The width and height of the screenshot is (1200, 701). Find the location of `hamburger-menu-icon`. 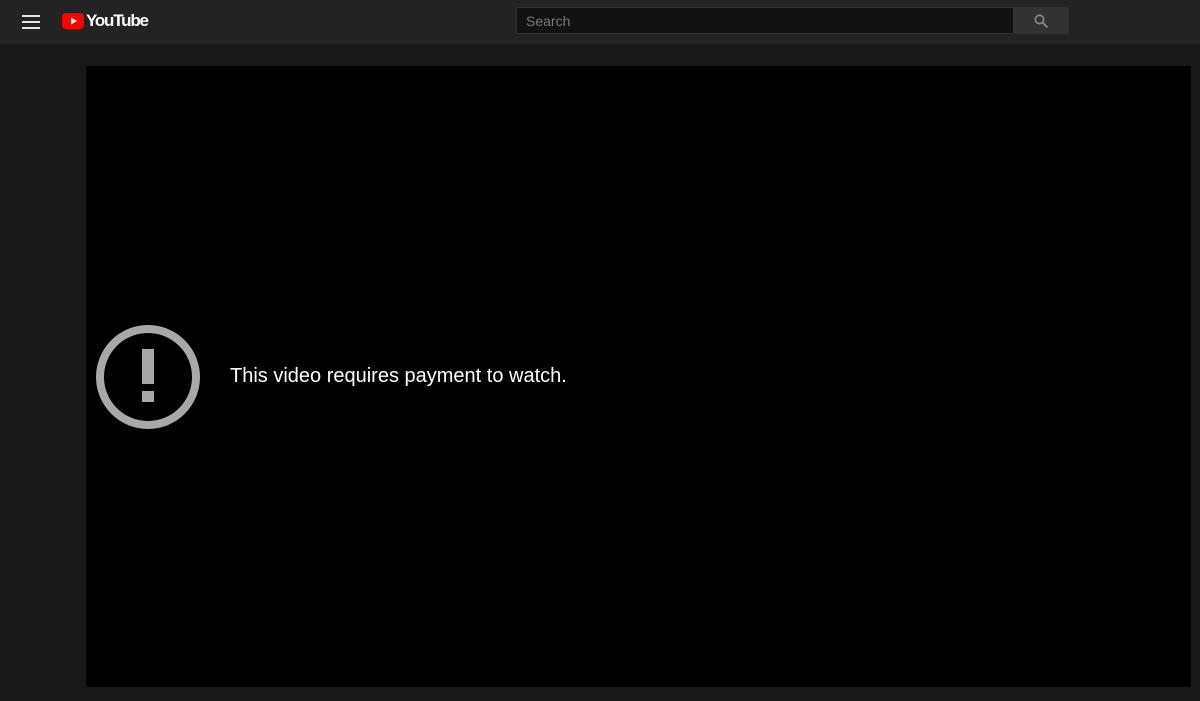

hamburger-menu-icon is located at coordinates (31, 22).